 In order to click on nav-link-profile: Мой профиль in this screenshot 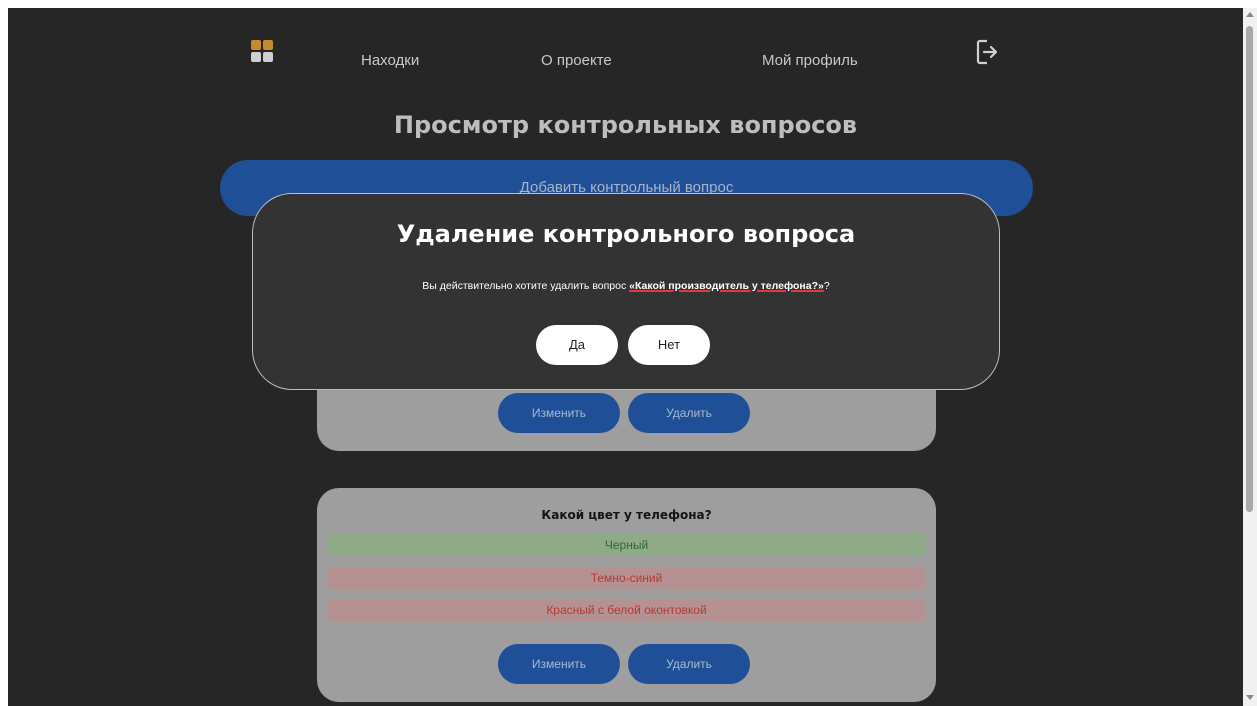, I will do `click(810, 60)`.